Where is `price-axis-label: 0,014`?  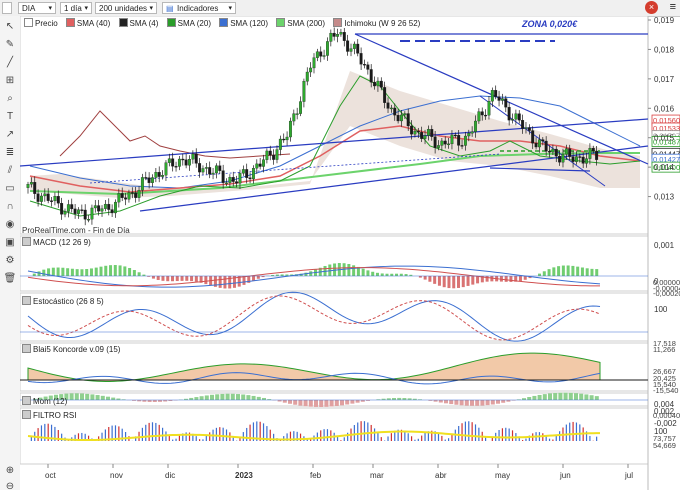
price-axis-label: 0,014 is located at coordinates (664, 167).